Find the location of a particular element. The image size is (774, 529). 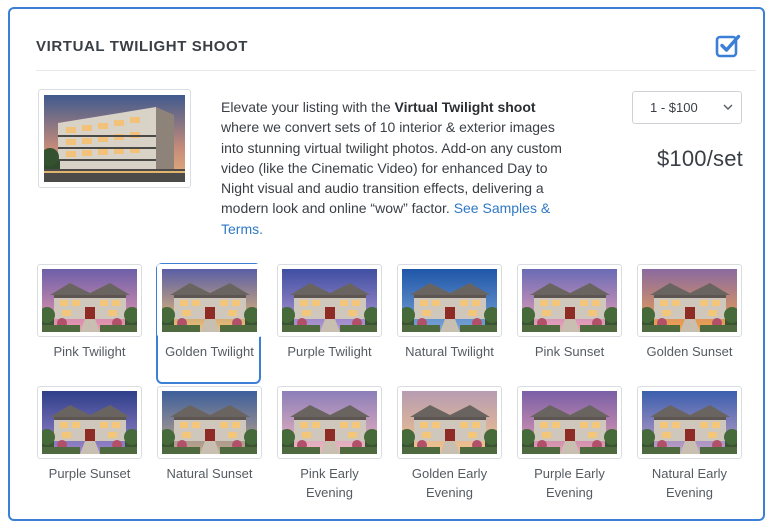

style-label: Purple Sunset is located at coordinates (89, 473).